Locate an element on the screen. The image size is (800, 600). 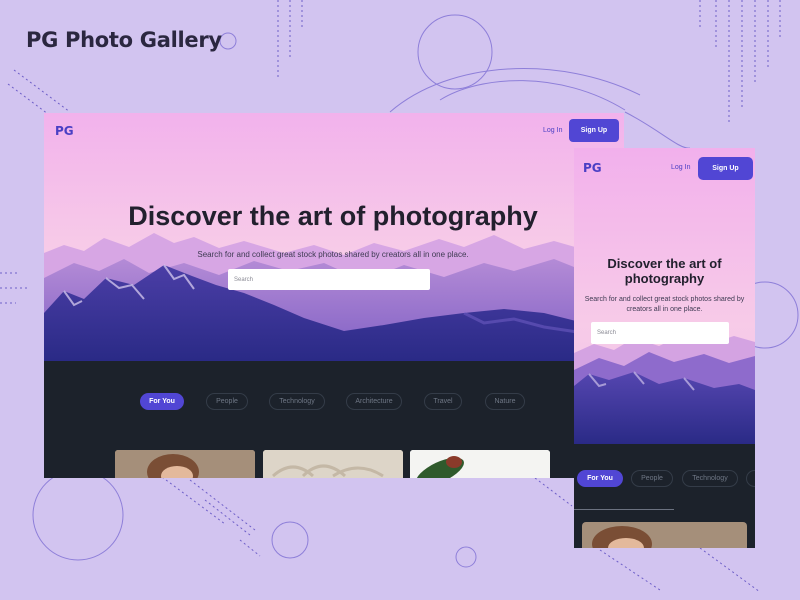
mobile-portrait-photo is located at coordinates (664, 535).